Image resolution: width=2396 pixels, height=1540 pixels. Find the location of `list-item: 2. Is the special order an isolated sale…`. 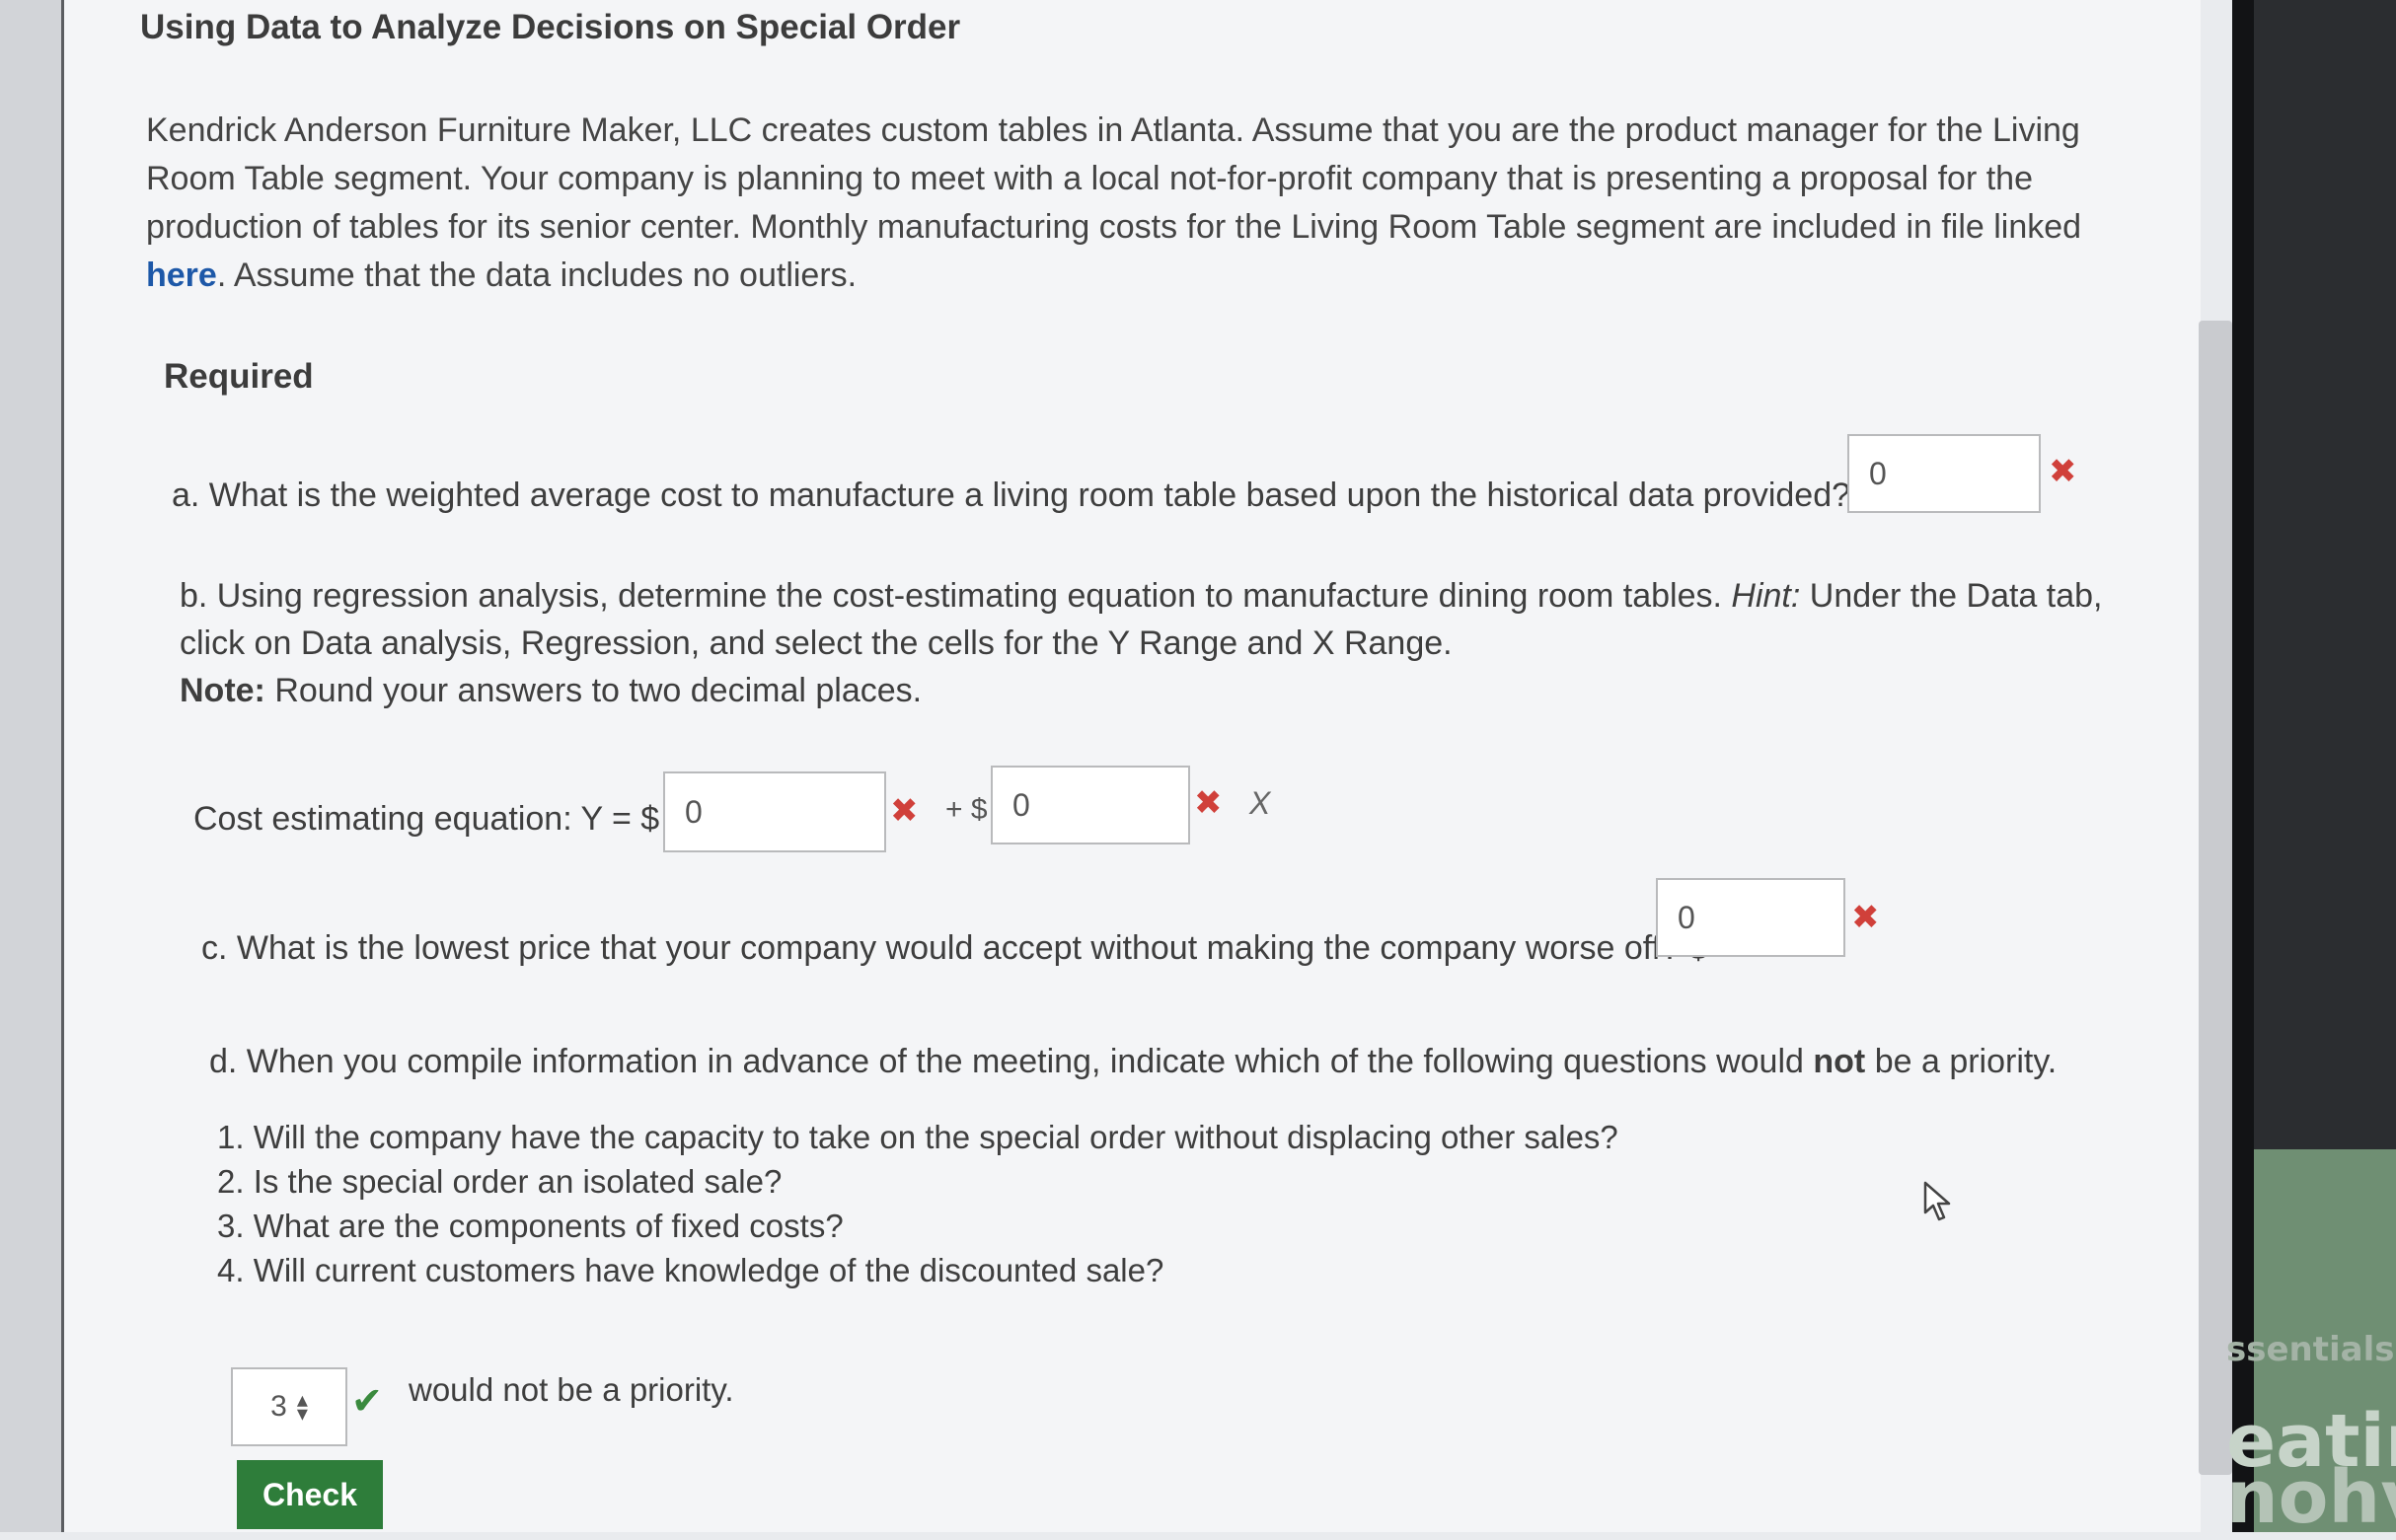

list-item: 2. Is the special order an isolated sale… is located at coordinates (500, 1181).